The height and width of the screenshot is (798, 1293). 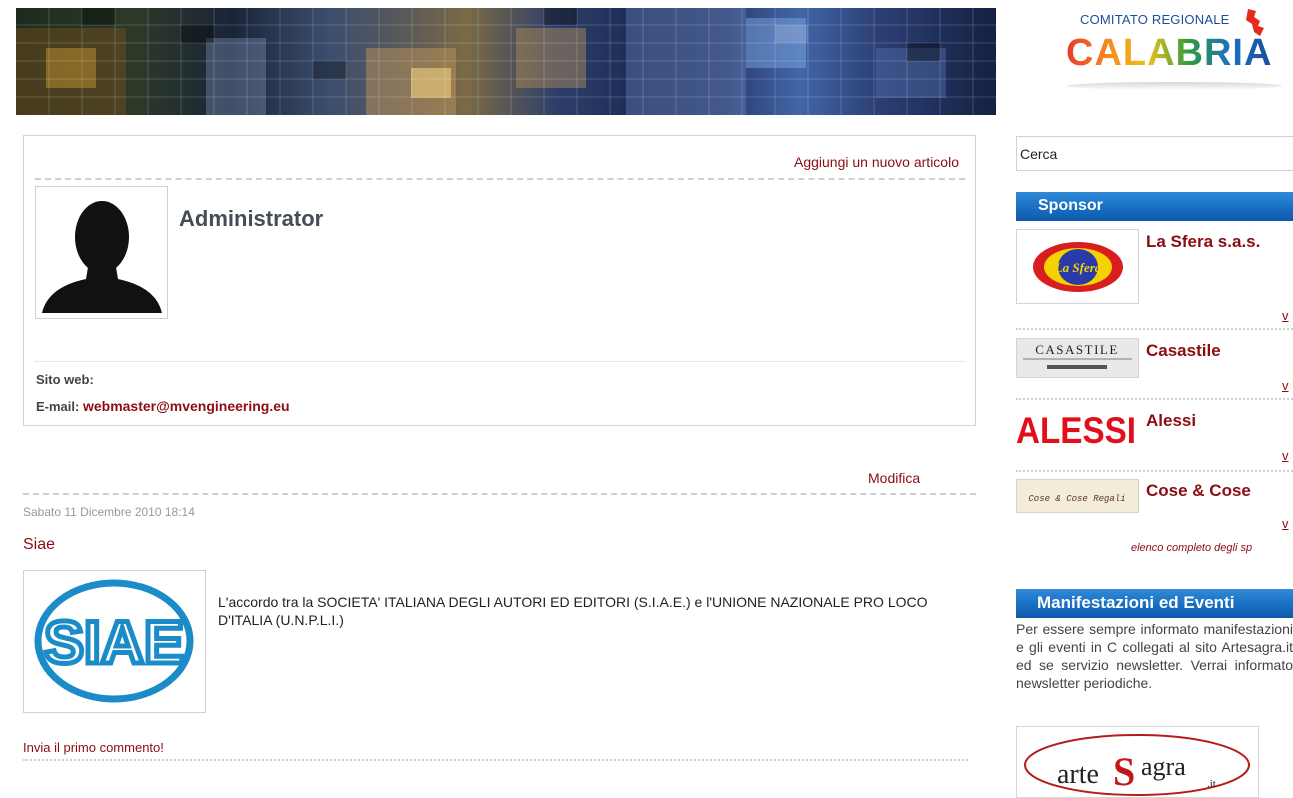 What do you see at coordinates (1174, 86) in the screenshot?
I see `logo-shadow` at bounding box center [1174, 86].